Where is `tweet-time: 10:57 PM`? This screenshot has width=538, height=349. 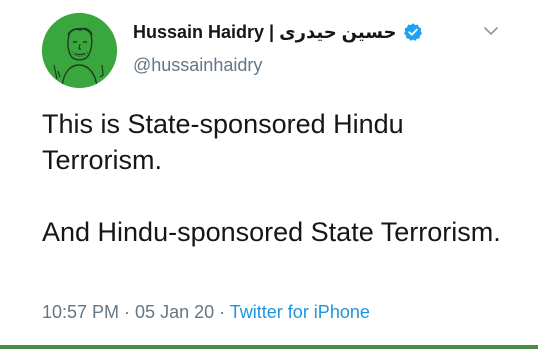
tweet-time: 10:57 PM is located at coordinates (80, 312).